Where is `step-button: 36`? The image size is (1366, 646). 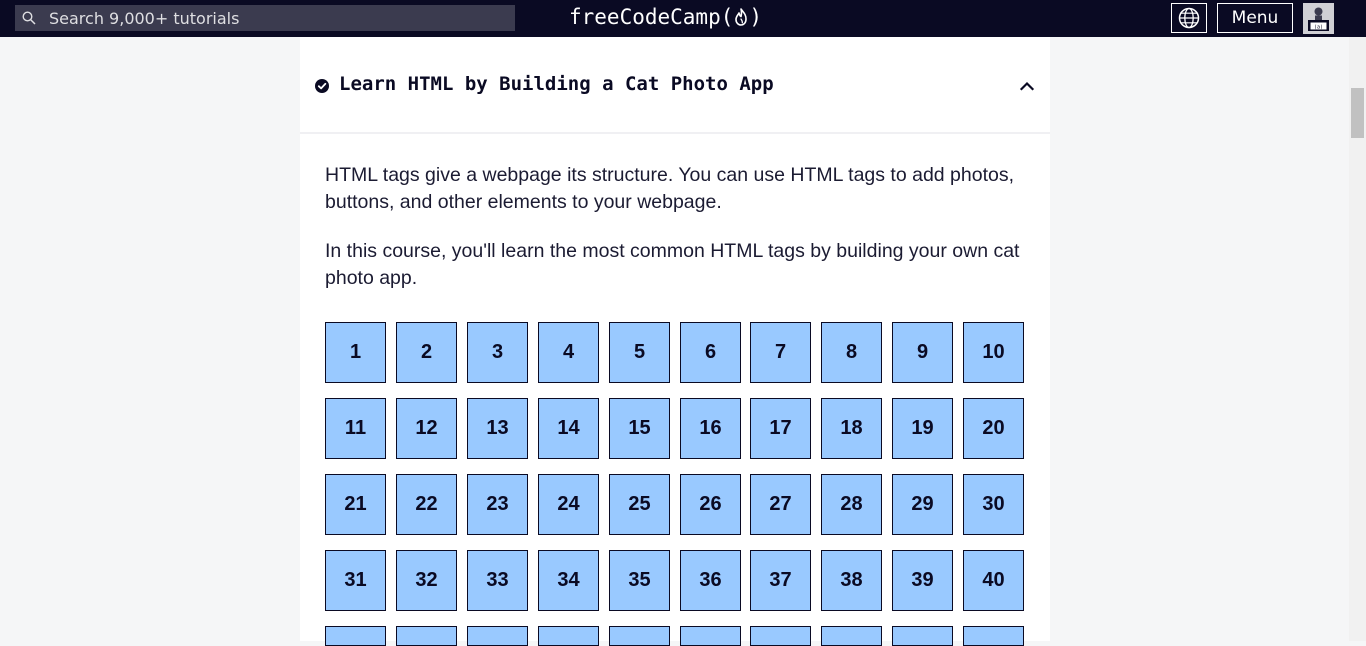 step-button: 36 is located at coordinates (710, 580).